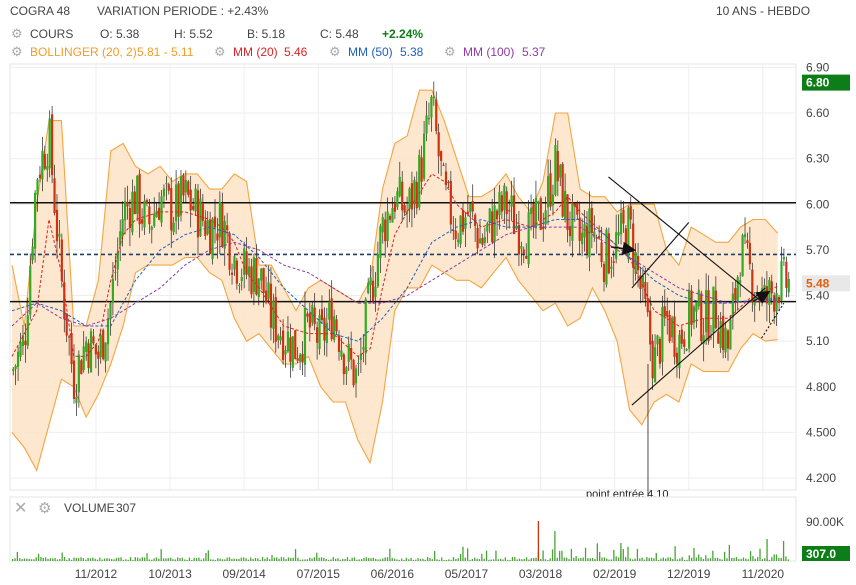 This screenshot has height=585, width=856. I want to click on price-badge: 6.80, so click(818, 83).